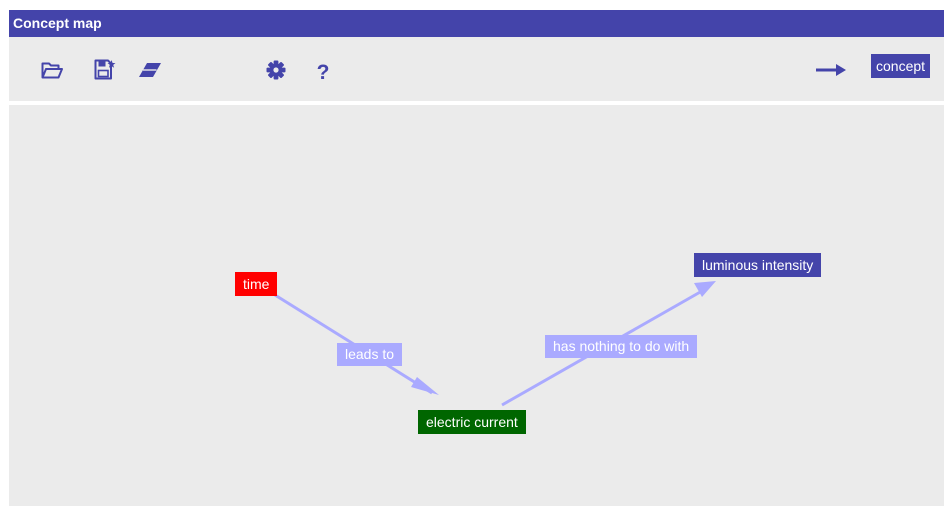 The height and width of the screenshot is (506, 944). I want to click on settings-button, so click(276, 72).